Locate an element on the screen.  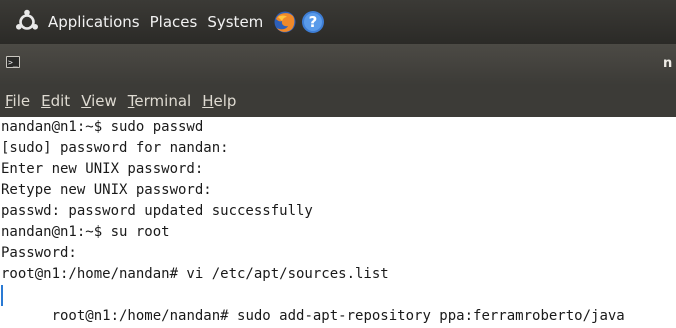
window-title: n is located at coordinates (668, 63).